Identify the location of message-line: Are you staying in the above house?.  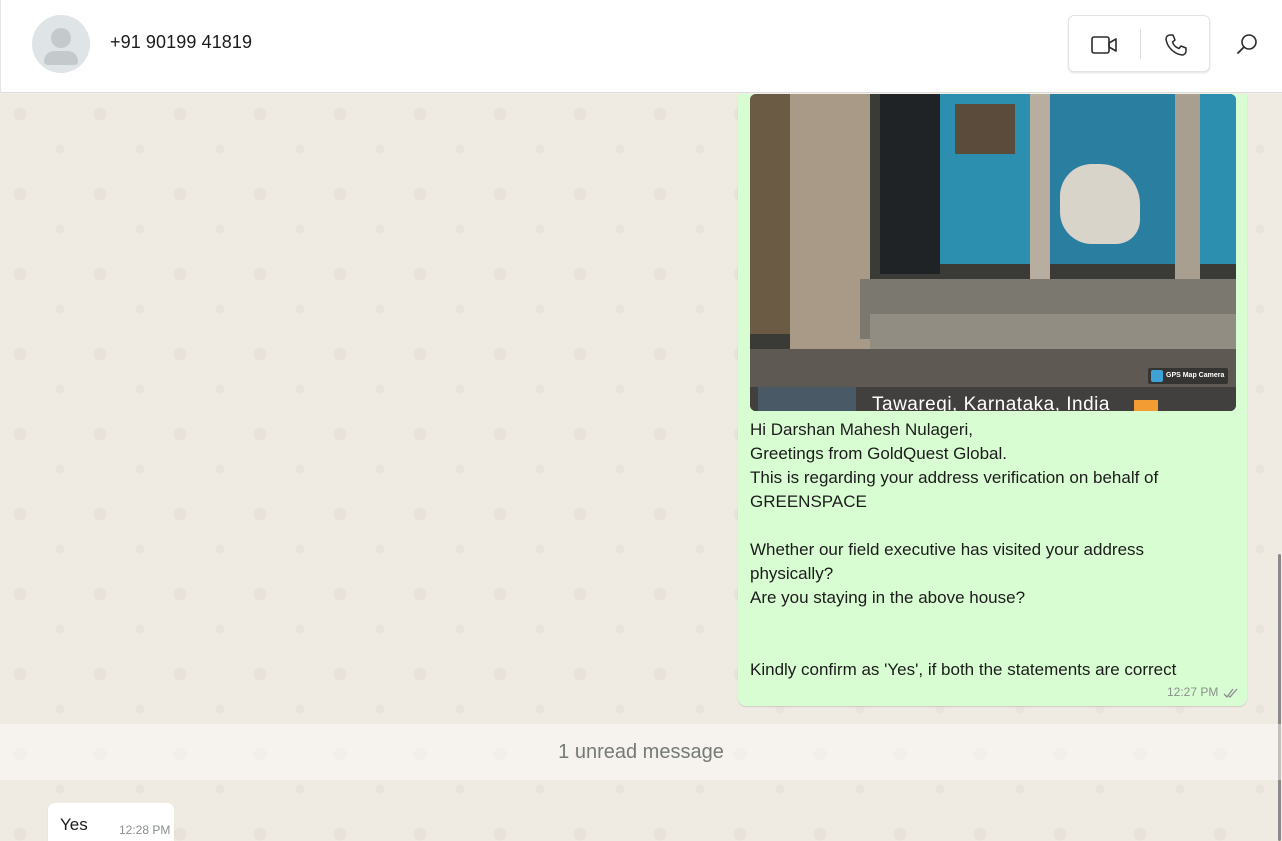
(888, 597).